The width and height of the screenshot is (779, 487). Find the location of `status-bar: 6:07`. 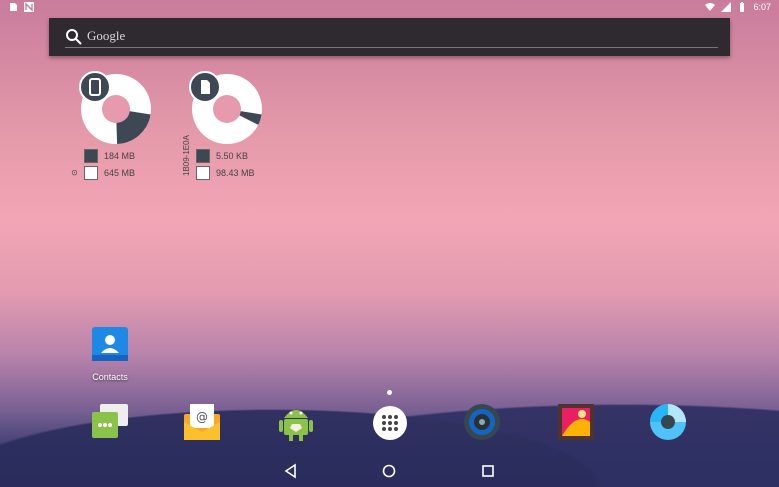

status-bar: 6:07 is located at coordinates (389, 7).